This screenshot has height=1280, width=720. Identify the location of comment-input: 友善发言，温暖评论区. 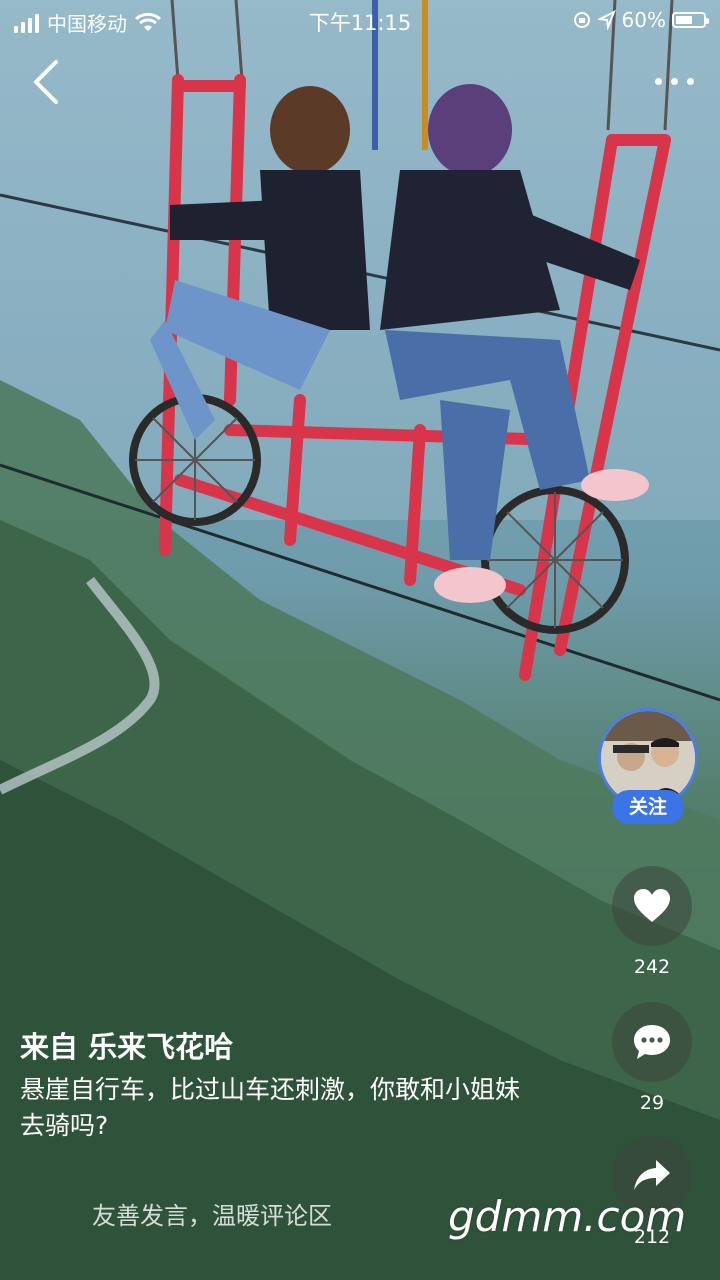
(235, 1216).